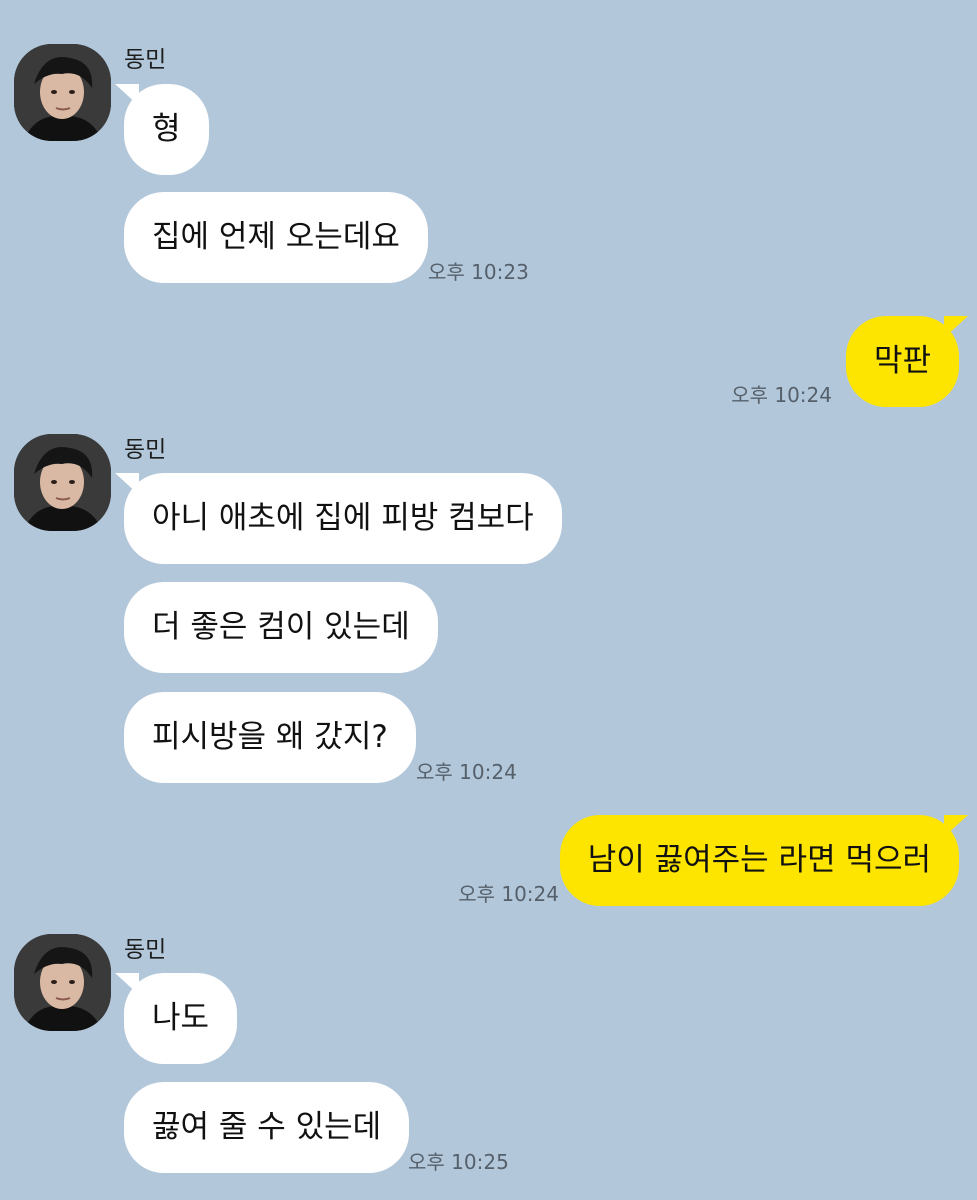 The height and width of the screenshot is (1200, 977). I want to click on incoming-message: 나도, so click(181, 1018).